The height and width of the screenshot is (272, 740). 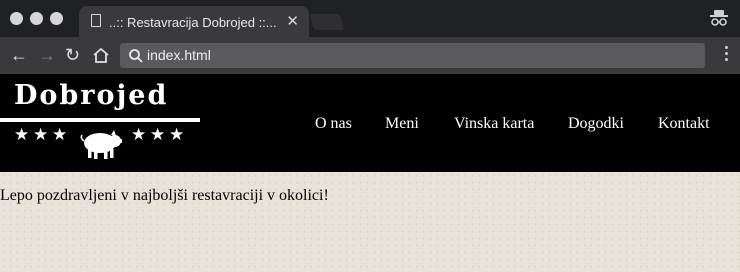 I want to click on minimize-window-button, so click(x=36, y=18).